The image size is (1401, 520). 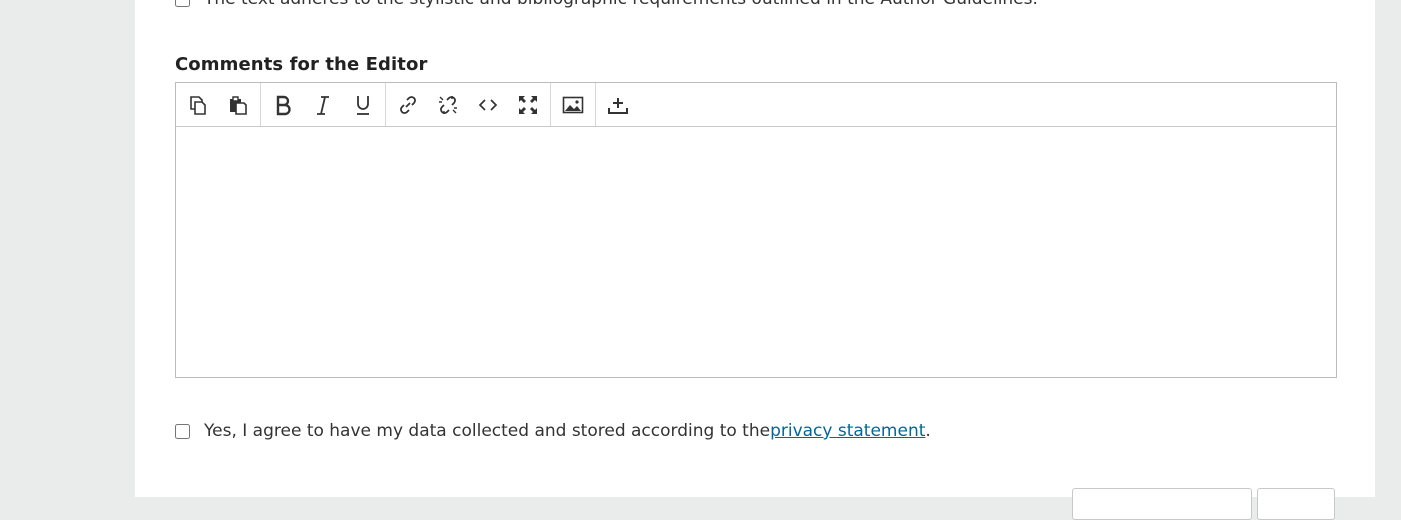 I want to click on link-button, so click(x=408, y=105).